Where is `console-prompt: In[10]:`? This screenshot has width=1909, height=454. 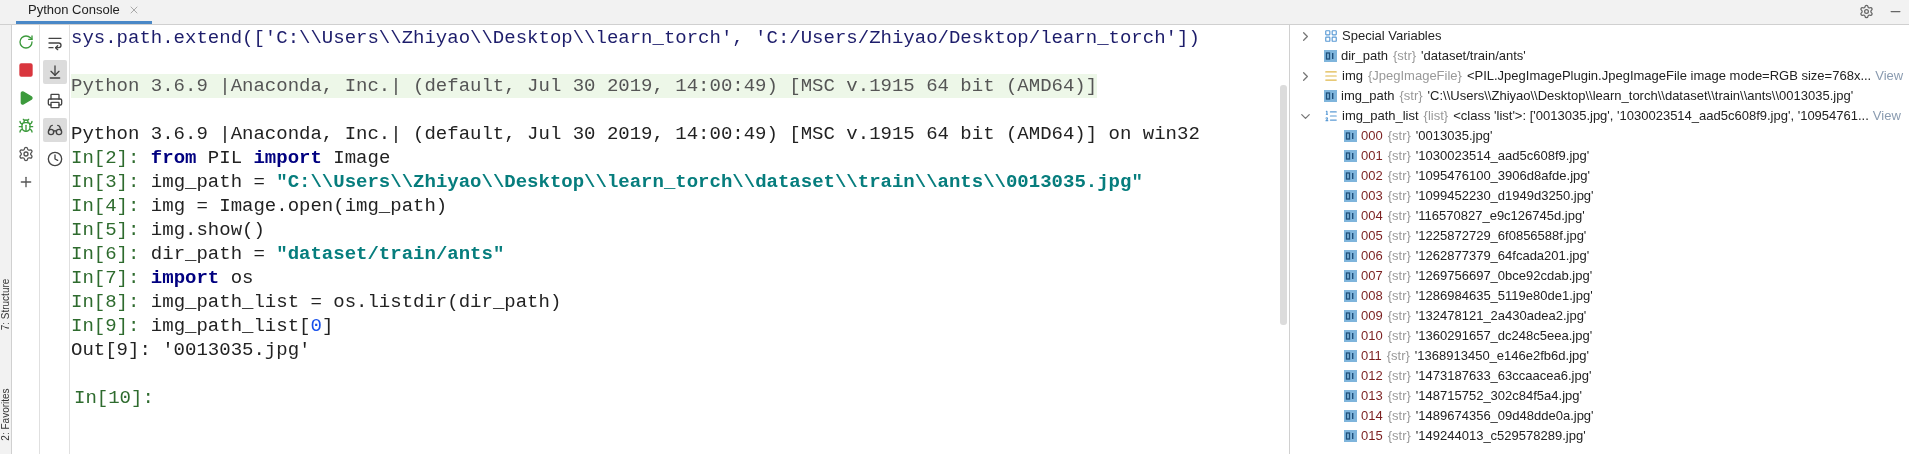
console-prompt: In[10]: is located at coordinates (680, 398).